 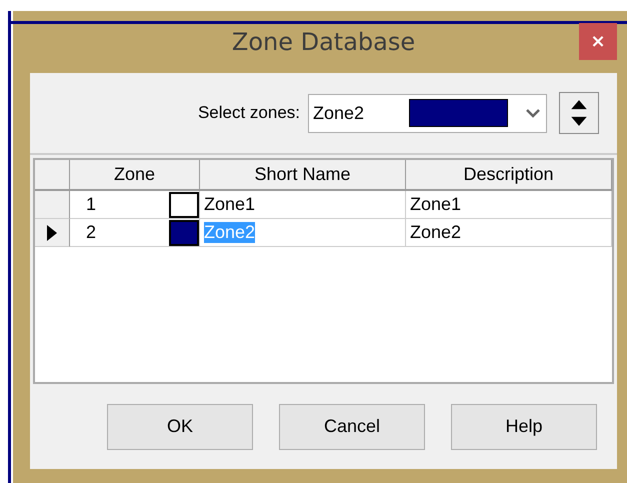 I want to click on chevron-down-icon, so click(x=533, y=113).